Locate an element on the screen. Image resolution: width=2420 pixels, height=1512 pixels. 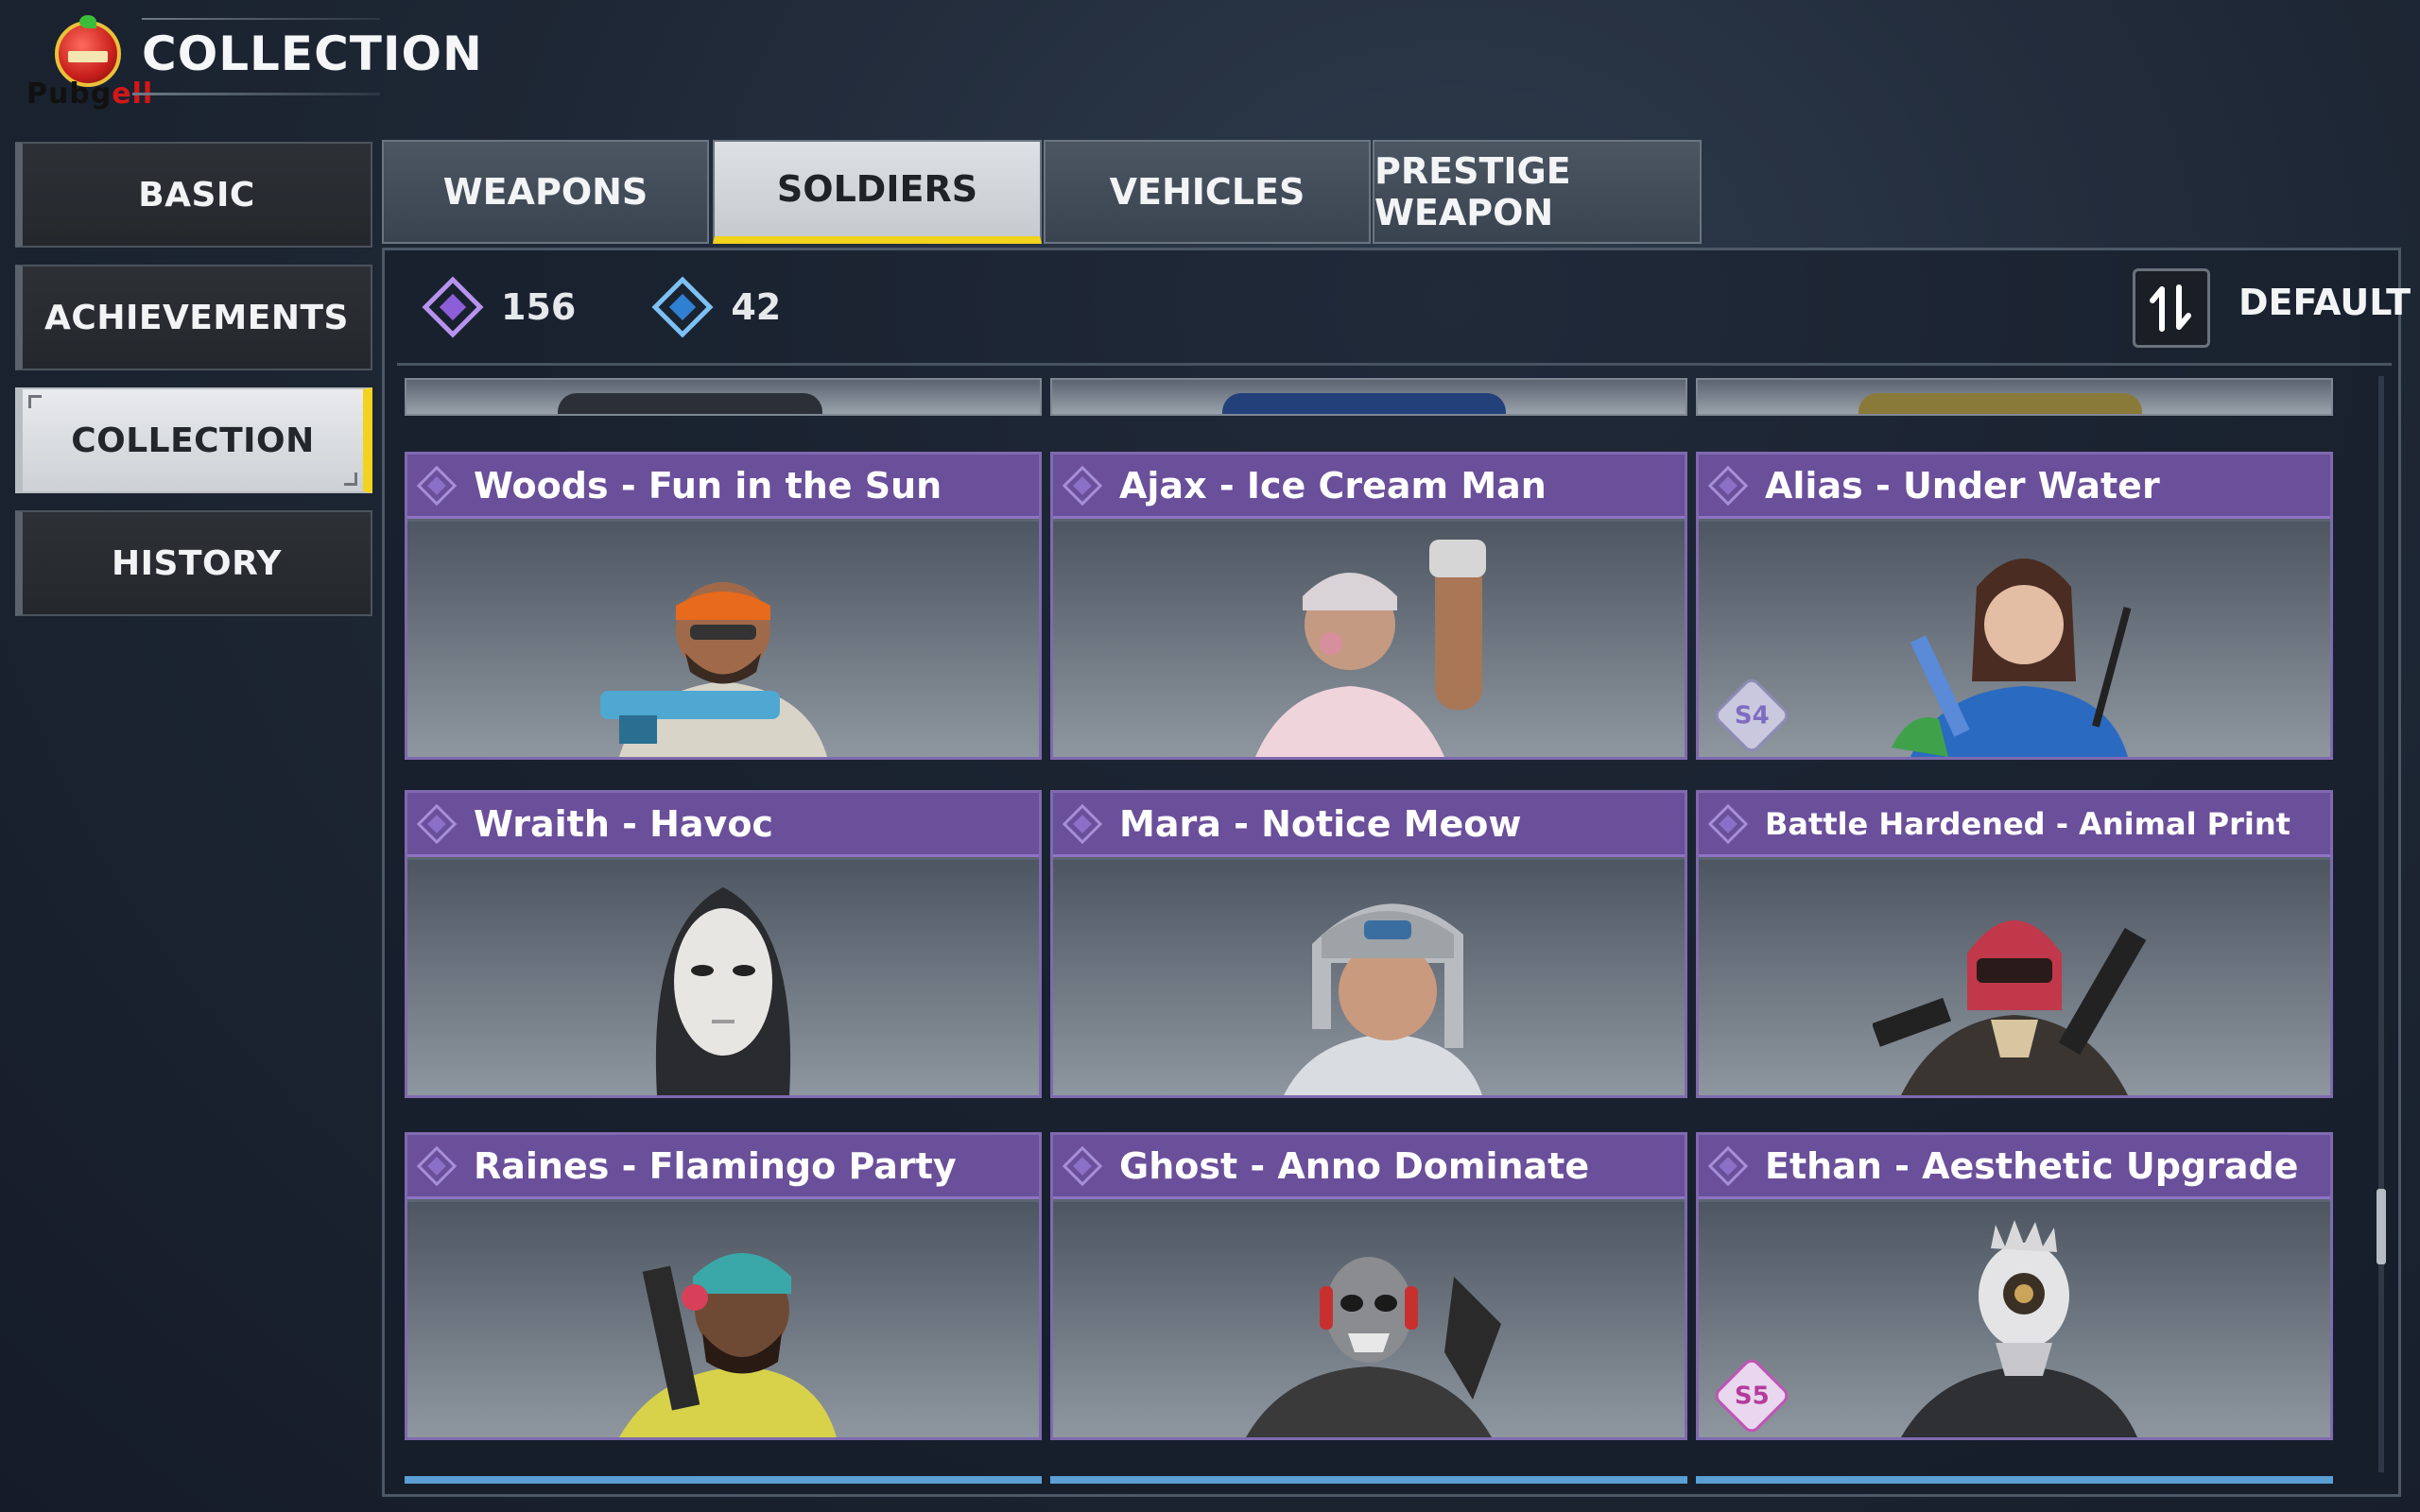
sidebar-item-label: COLLECTION is located at coordinates (193, 440).